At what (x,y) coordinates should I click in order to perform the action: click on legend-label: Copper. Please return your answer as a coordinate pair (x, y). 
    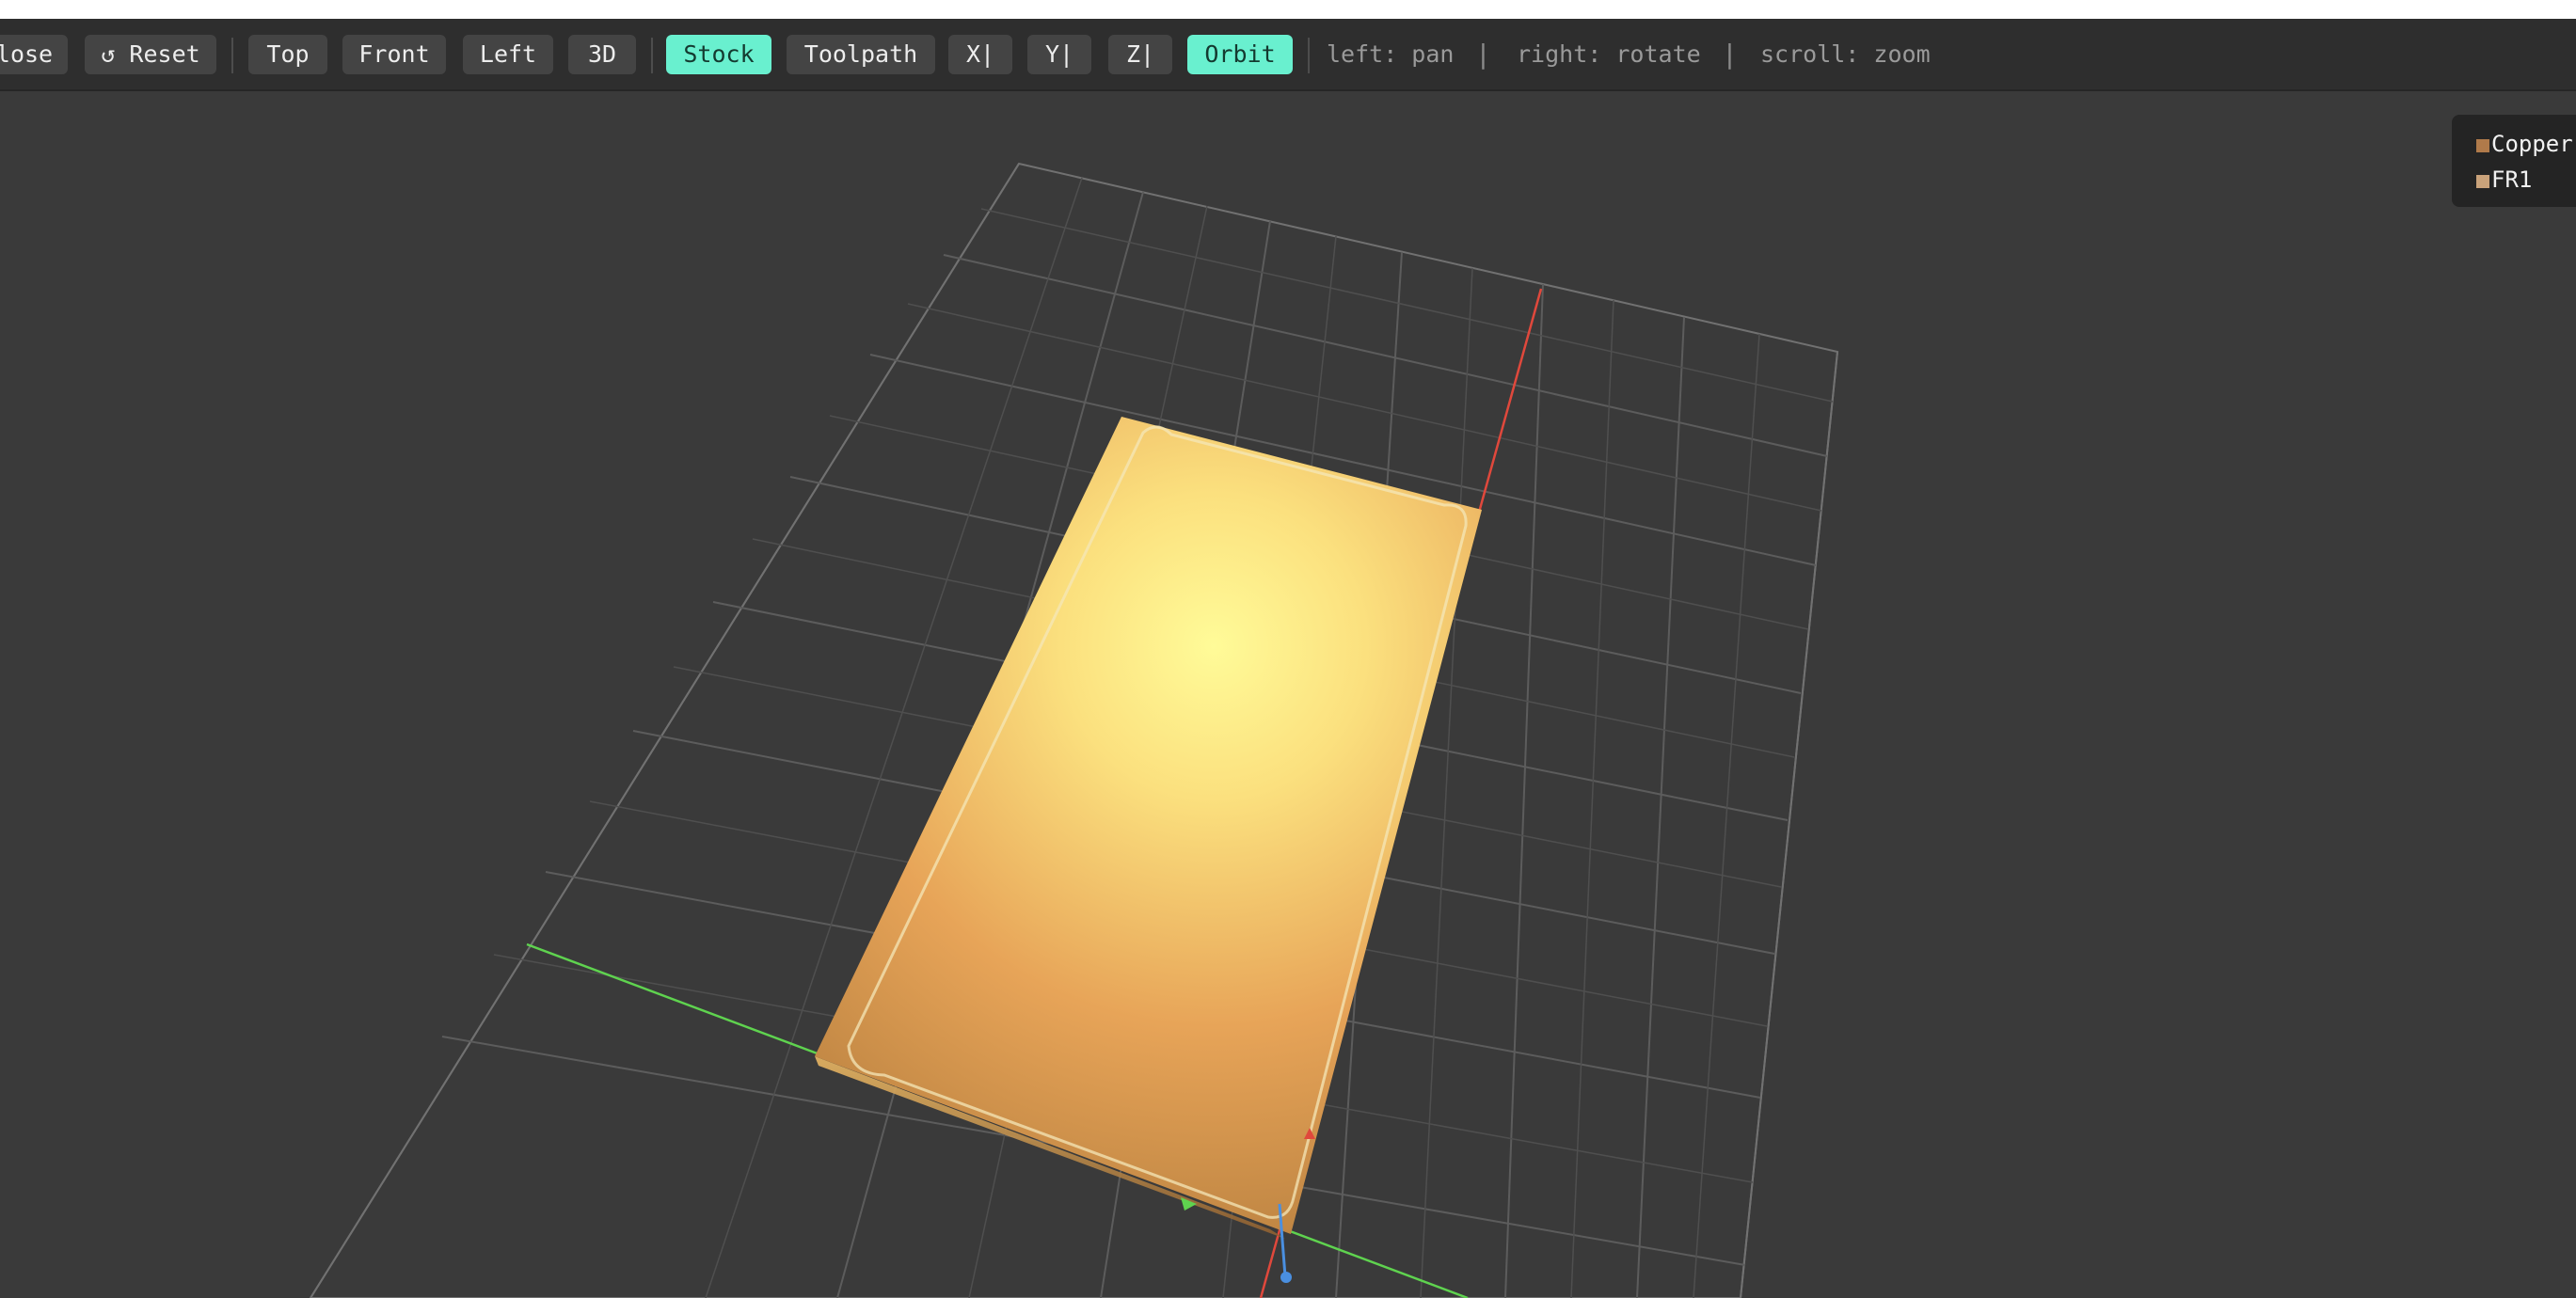
    Looking at the image, I should click on (2532, 144).